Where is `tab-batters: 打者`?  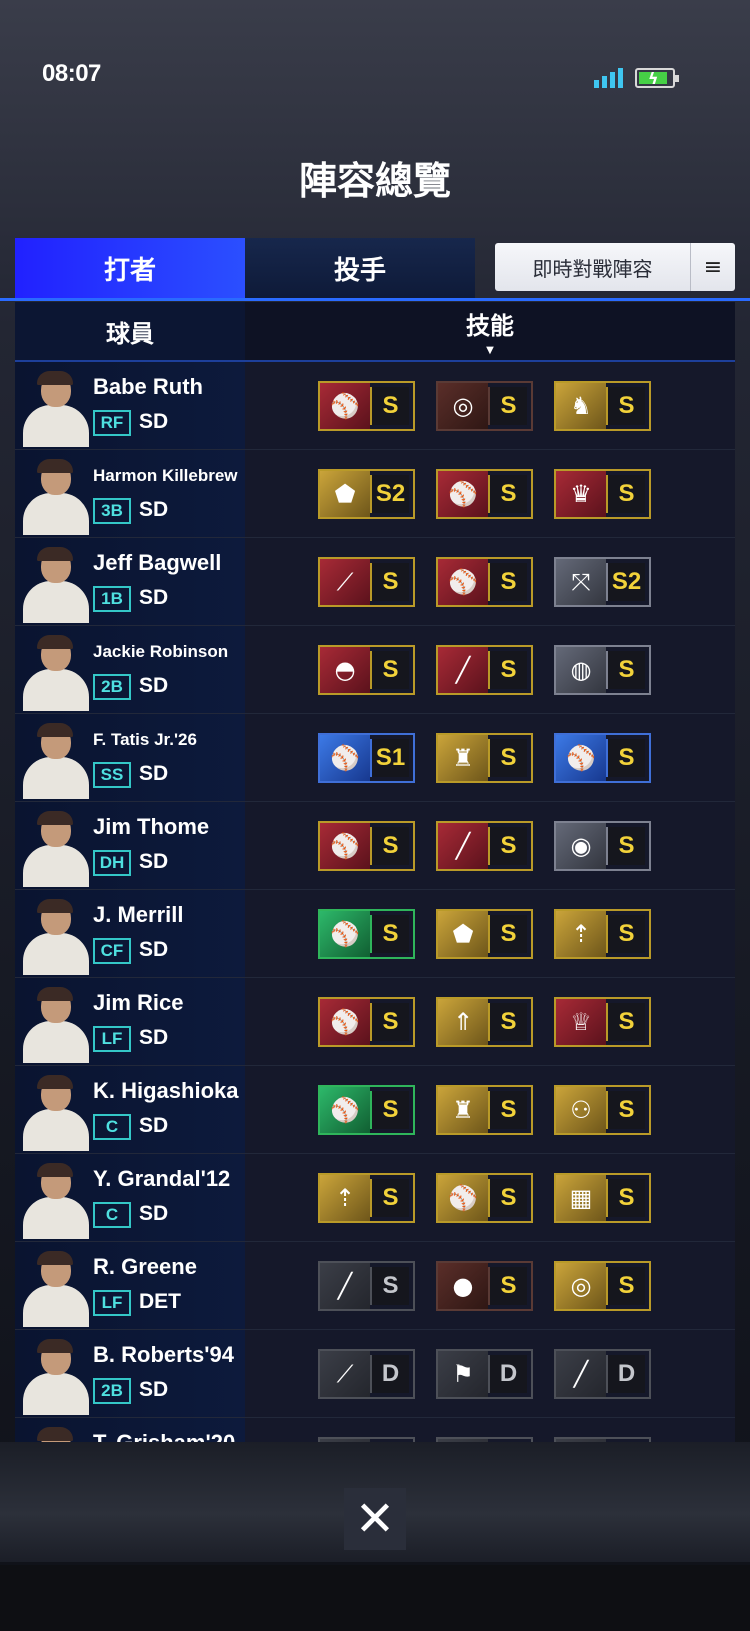 tab-batters: 打者 is located at coordinates (130, 268).